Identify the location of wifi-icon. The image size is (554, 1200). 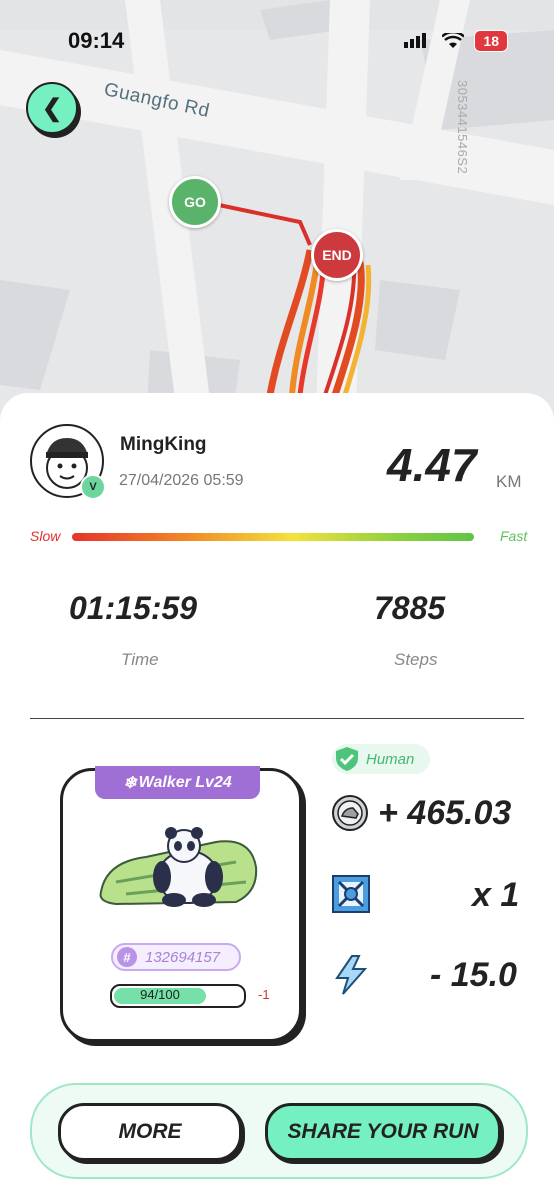
(453, 40).